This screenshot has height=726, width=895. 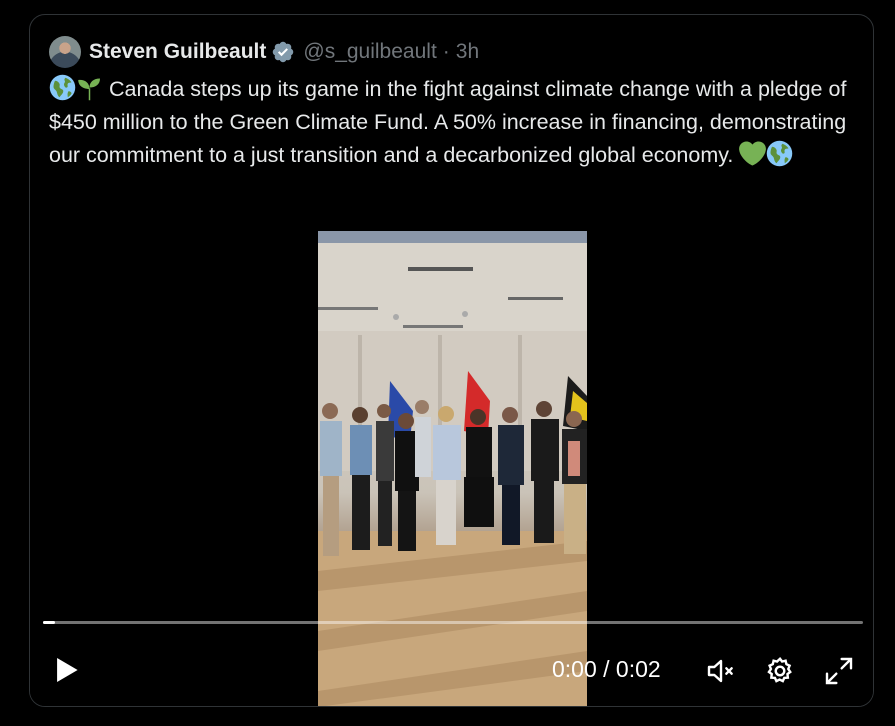 What do you see at coordinates (451, 670) in the screenshot?
I see `video-controls-bar: 0:00 / 0:02` at bounding box center [451, 670].